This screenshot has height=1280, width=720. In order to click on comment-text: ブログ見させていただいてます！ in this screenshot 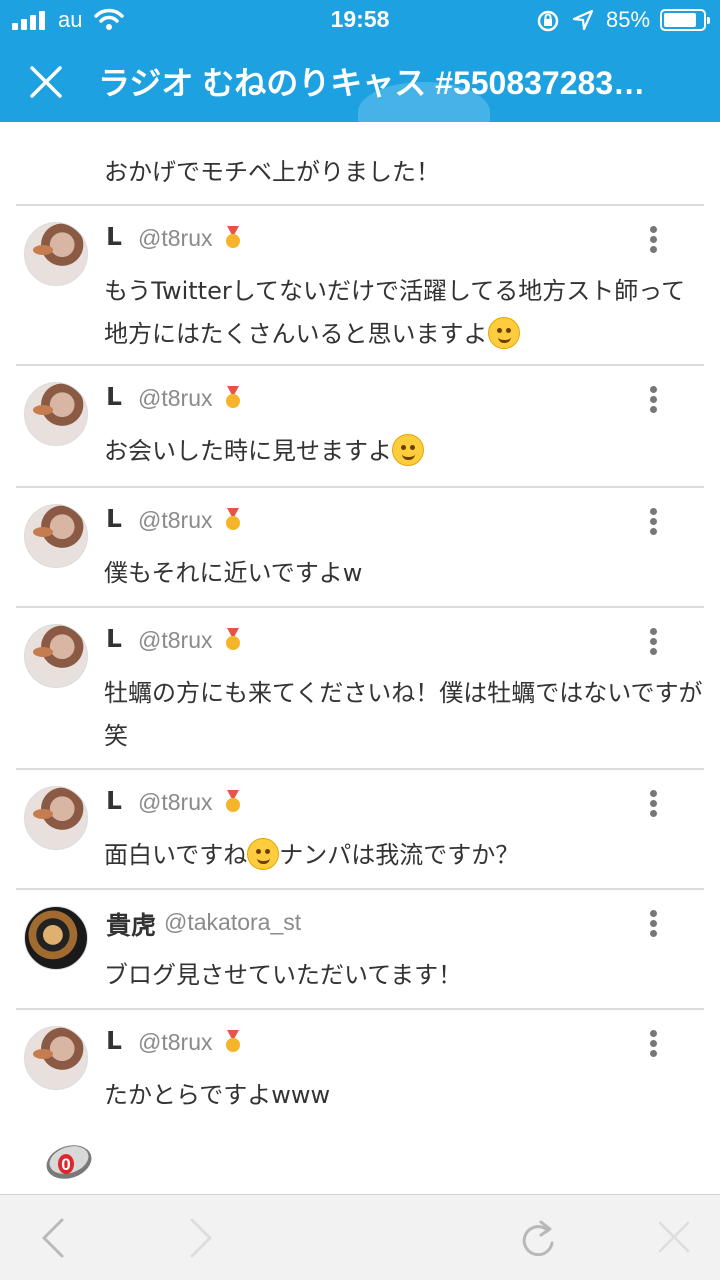, I will do `click(283, 975)`.